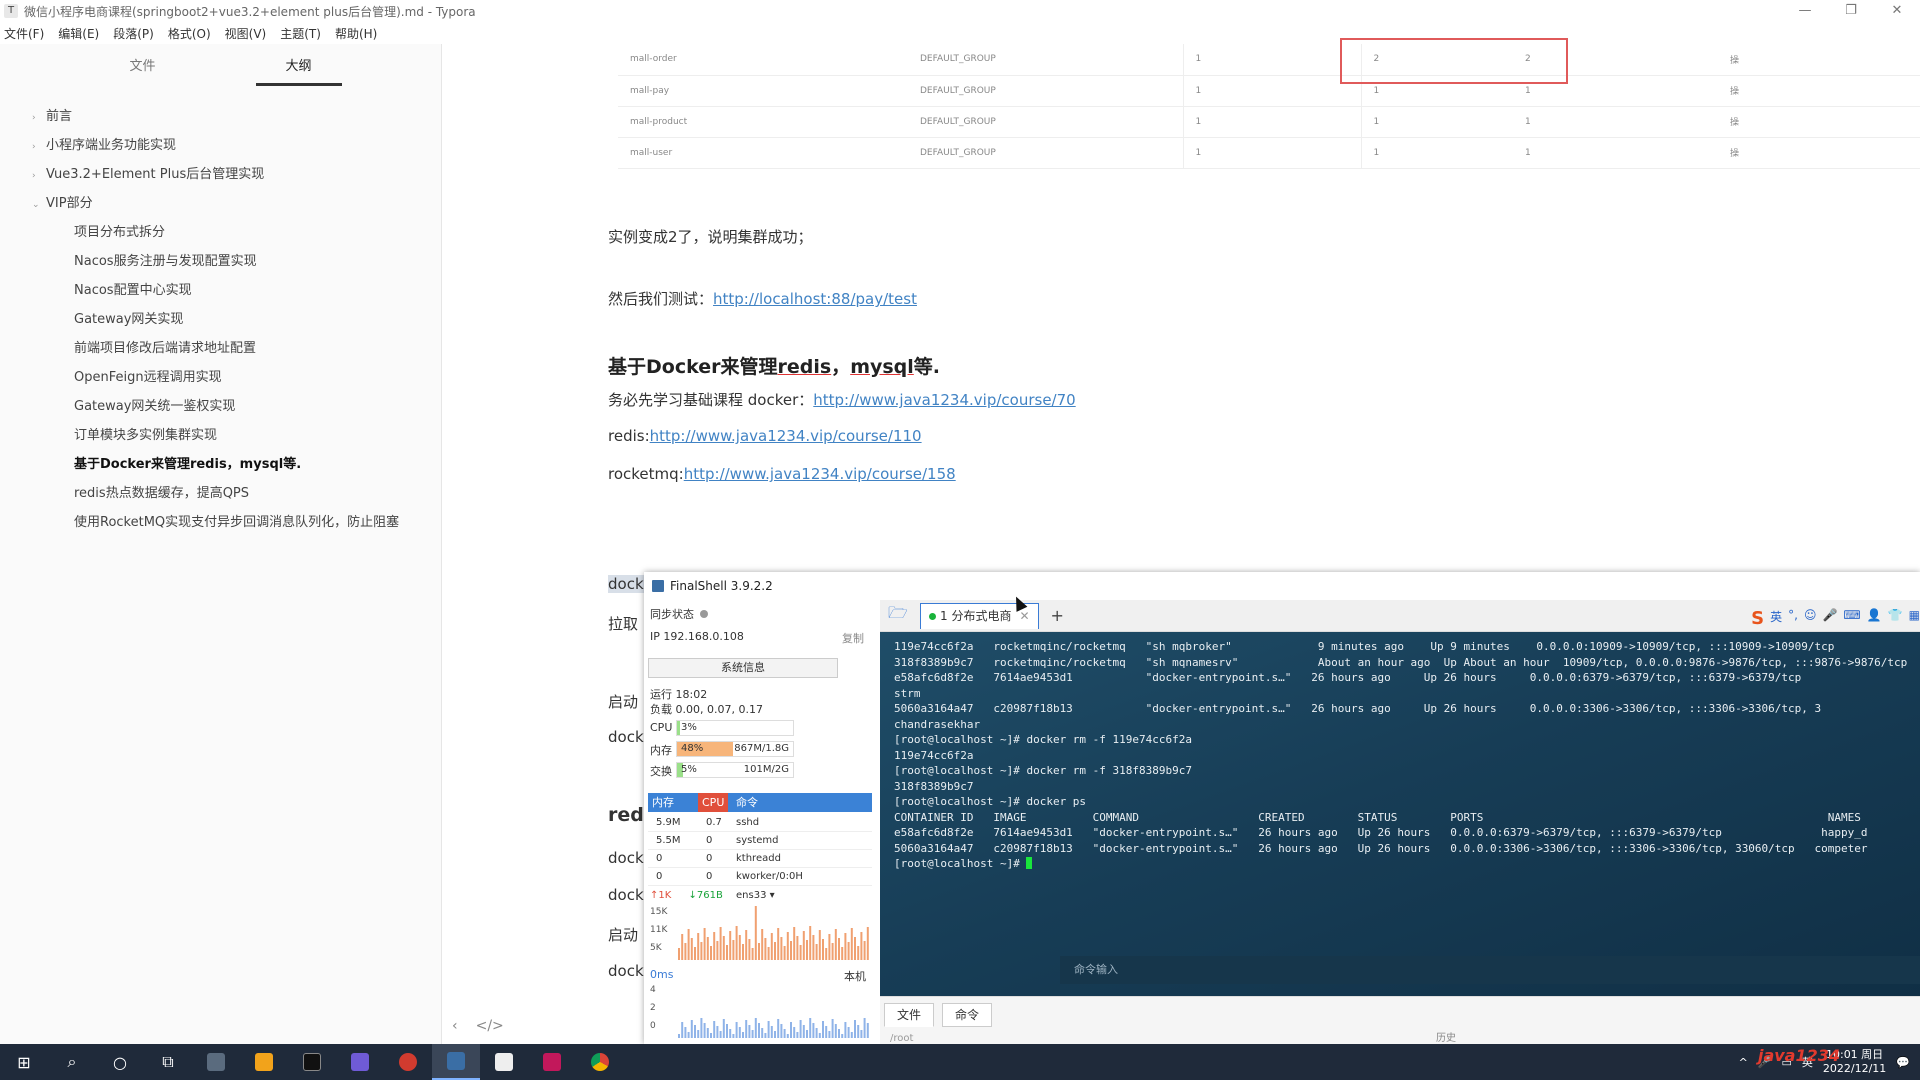 The width and height of the screenshot is (1920, 1080). Describe the element at coordinates (220, 493) in the screenshot. I see `outline-item: redis热点数据缓存，提高QPS` at that location.